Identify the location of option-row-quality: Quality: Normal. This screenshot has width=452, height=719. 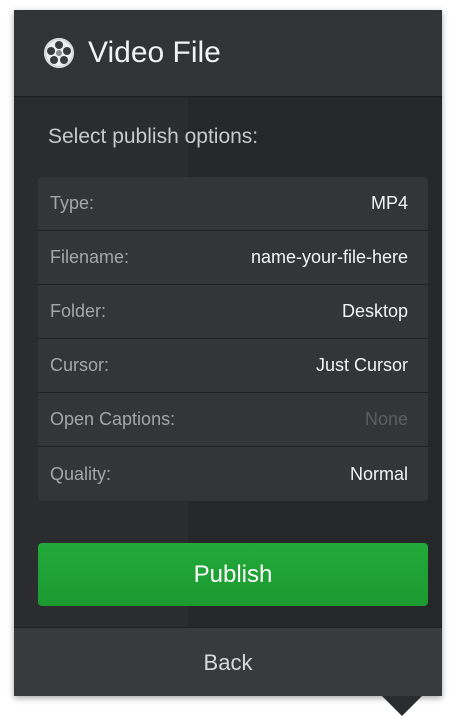
(233, 474).